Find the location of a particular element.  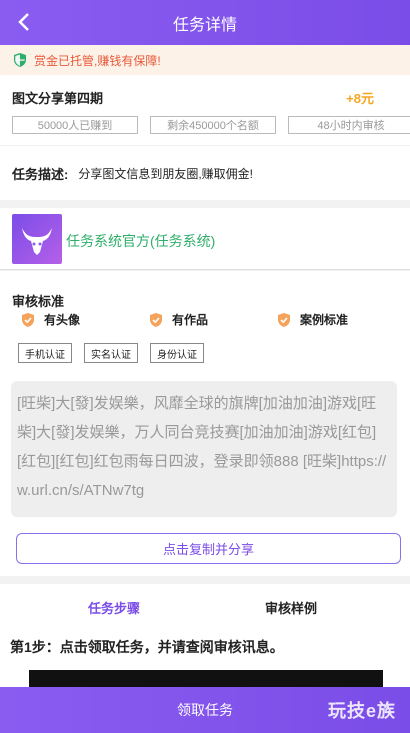

badge-works-label: 有作品 is located at coordinates (190, 320).